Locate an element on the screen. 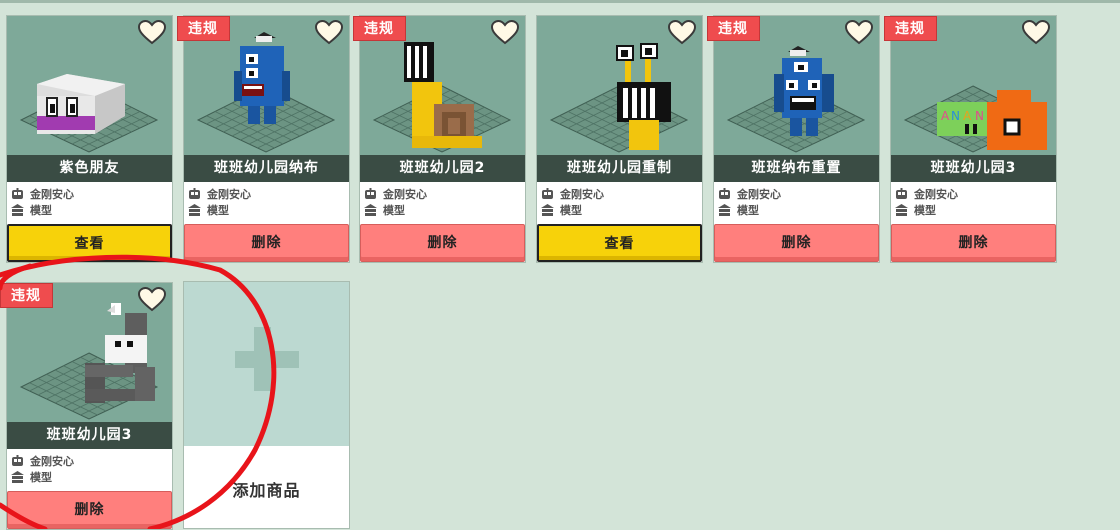 This screenshot has width=1120, height=530. product-card: 违规班班幼儿园2 金刚安心模型删除 is located at coordinates (439, 139).